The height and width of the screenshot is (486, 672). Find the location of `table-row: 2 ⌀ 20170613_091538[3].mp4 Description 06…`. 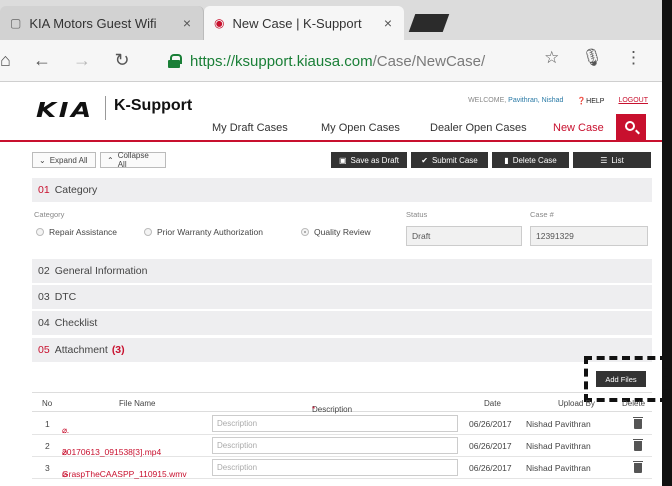

table-row: 2 ⌀ 20170613_091538[3].mp4 Description 06… is located at coordinates (342, 446).